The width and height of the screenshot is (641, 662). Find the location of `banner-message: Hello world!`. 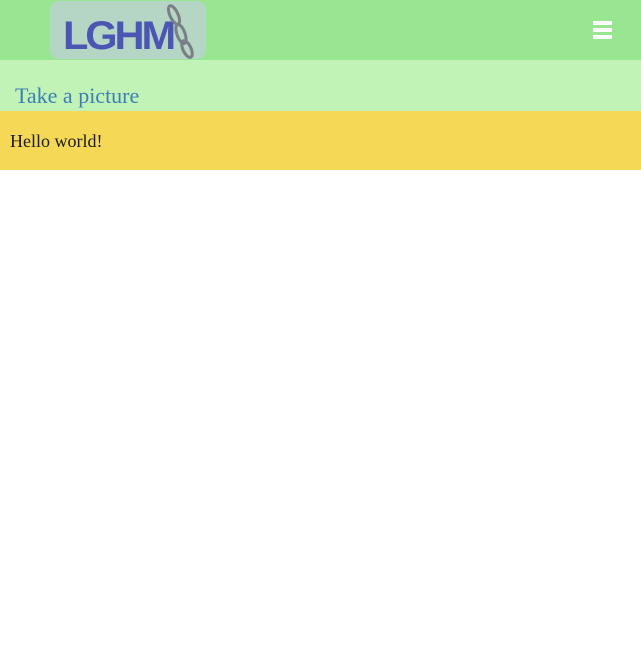

banner-message: Hello world! is located at coordinates (56, 141).